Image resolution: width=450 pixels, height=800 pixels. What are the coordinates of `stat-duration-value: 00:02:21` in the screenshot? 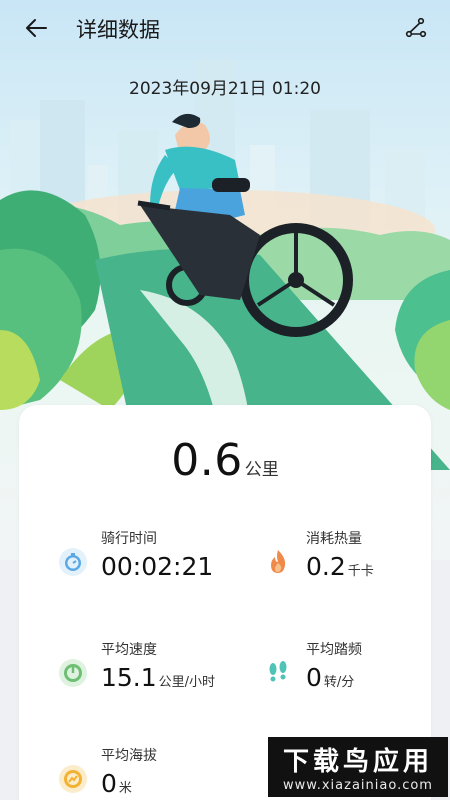 It's located at (157, 566).